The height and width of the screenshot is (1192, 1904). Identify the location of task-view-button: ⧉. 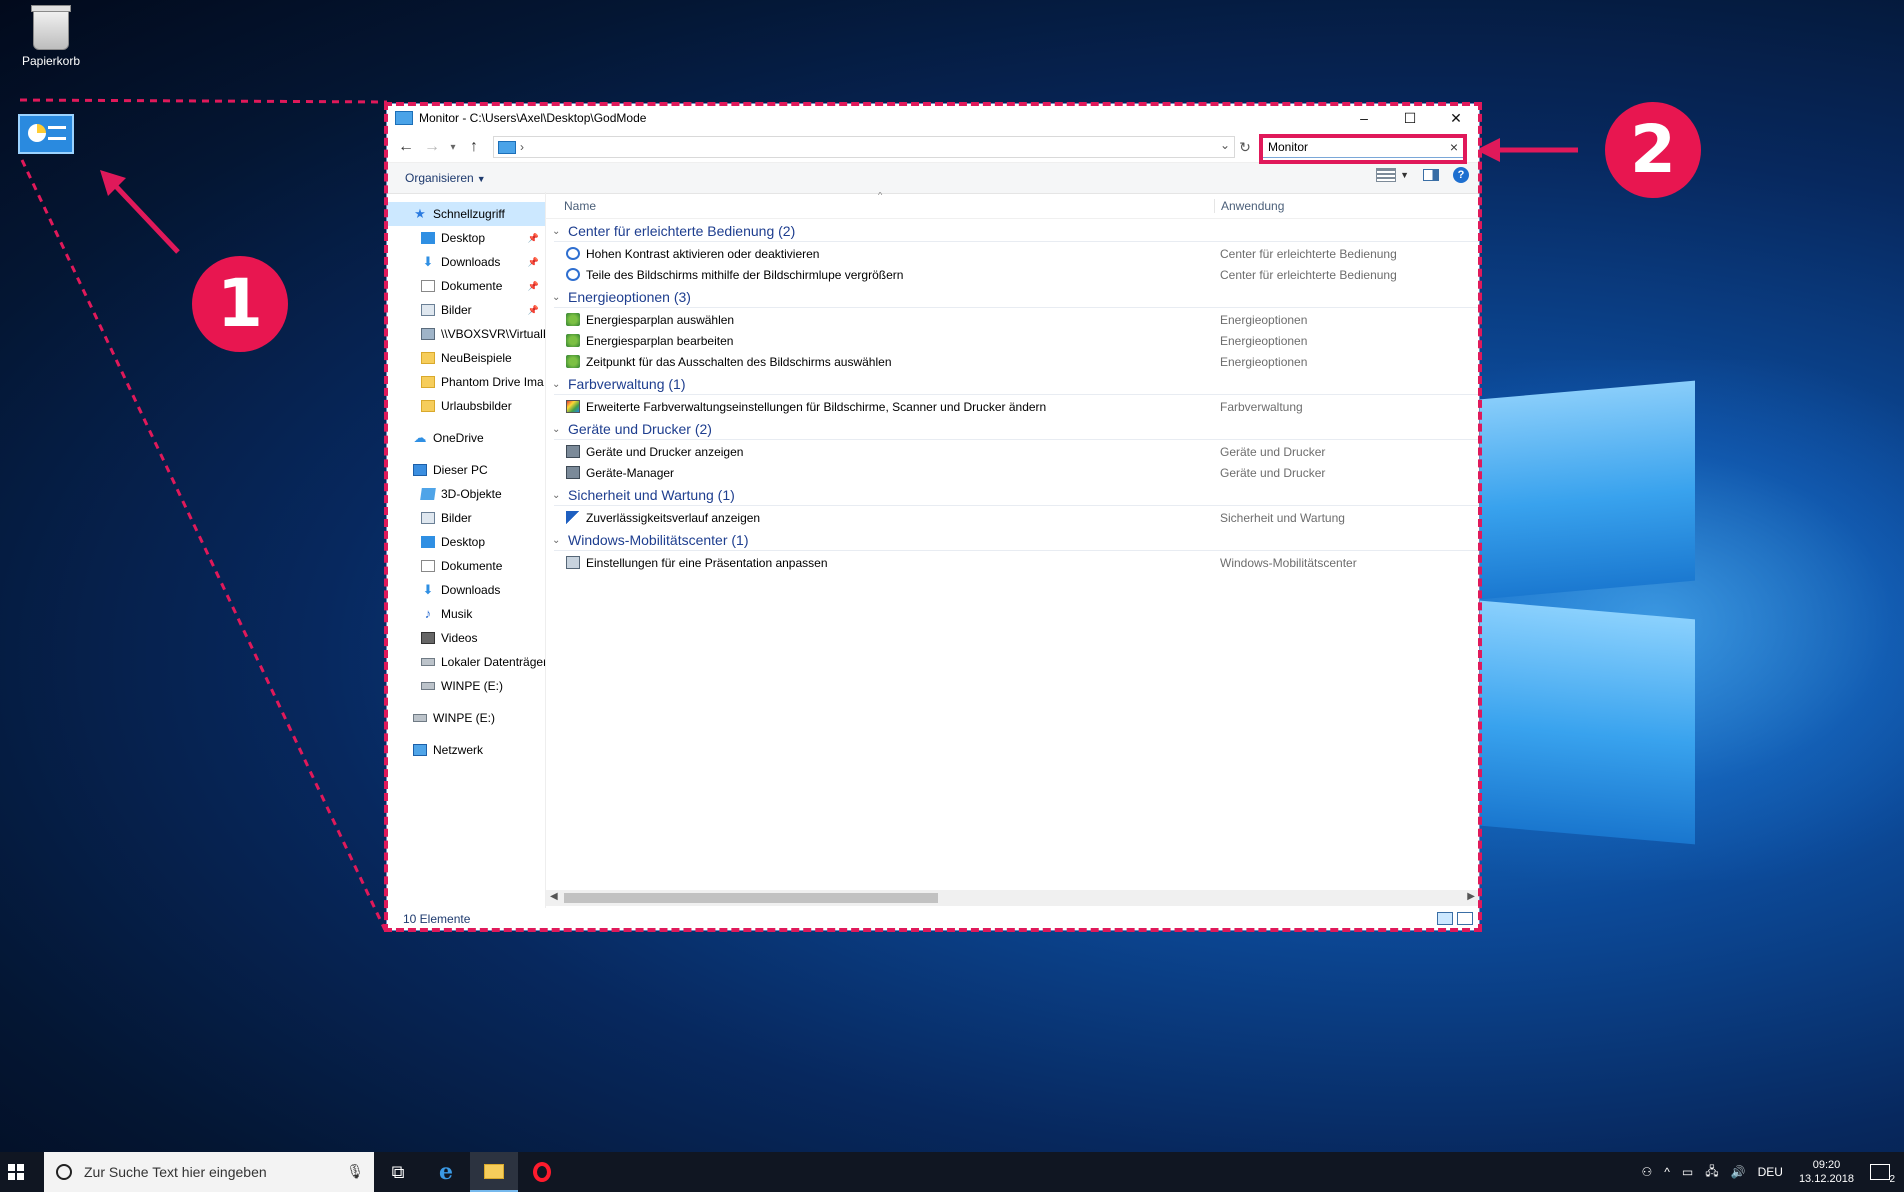
(398, 1172).